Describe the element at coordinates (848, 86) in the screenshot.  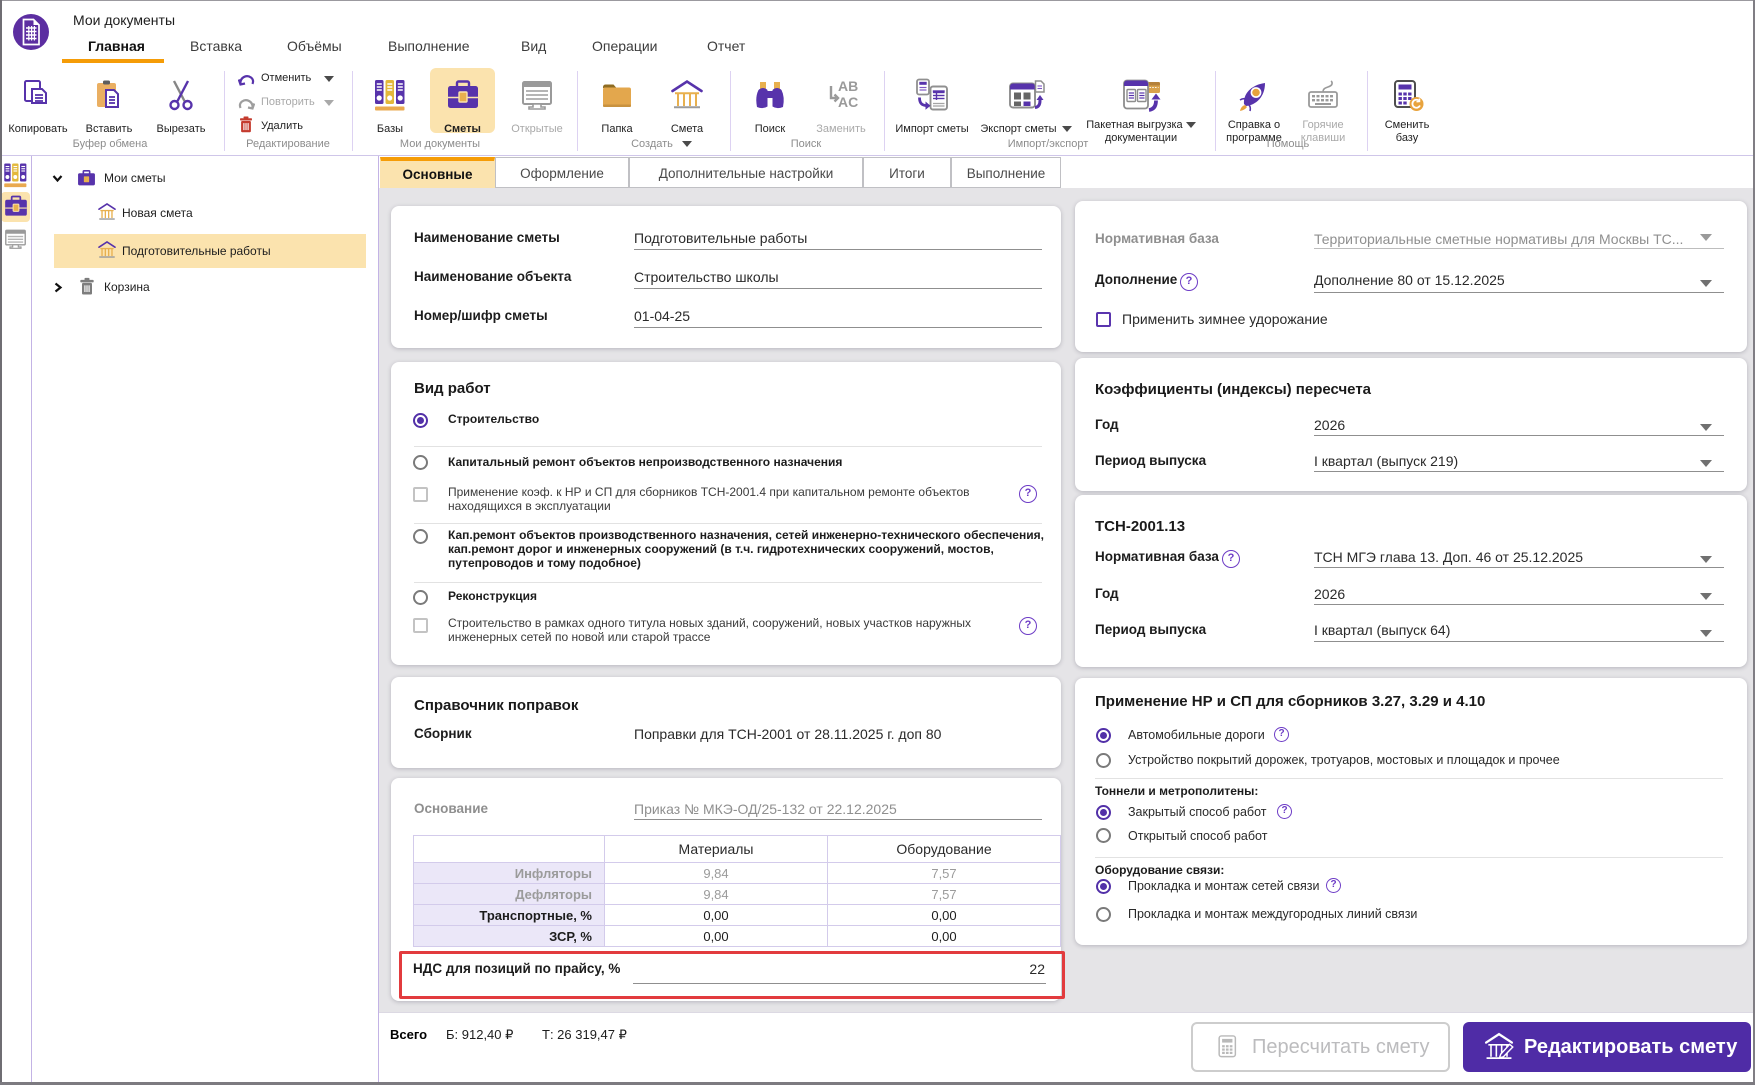
I see `svg-text: AB` at that location.